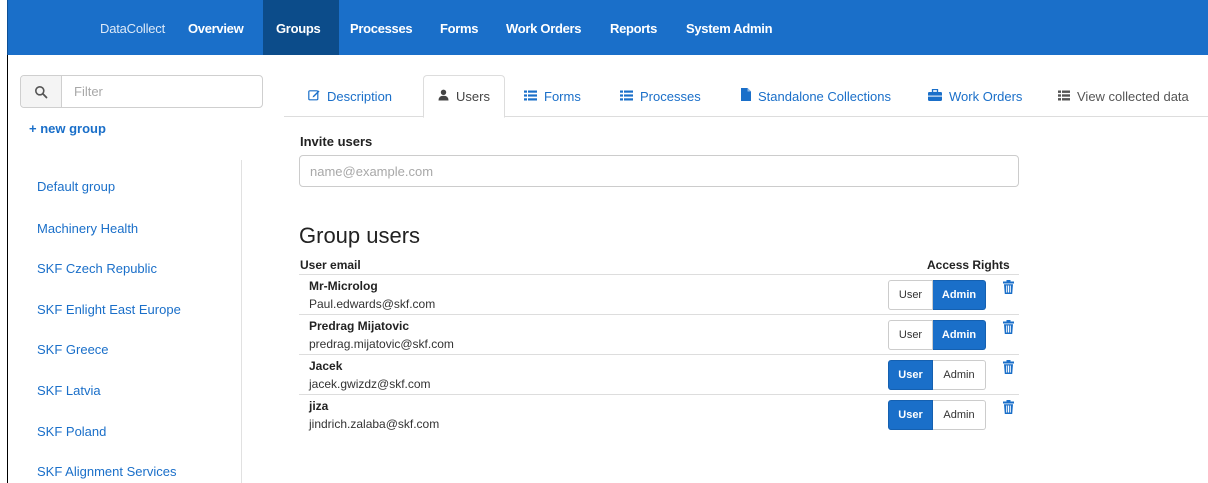  Describe the element at coordinates (109, 309) in the screenshot. I see `group-item-skf-enlight-east-europe: SKF Enlight East Europe` at that location.